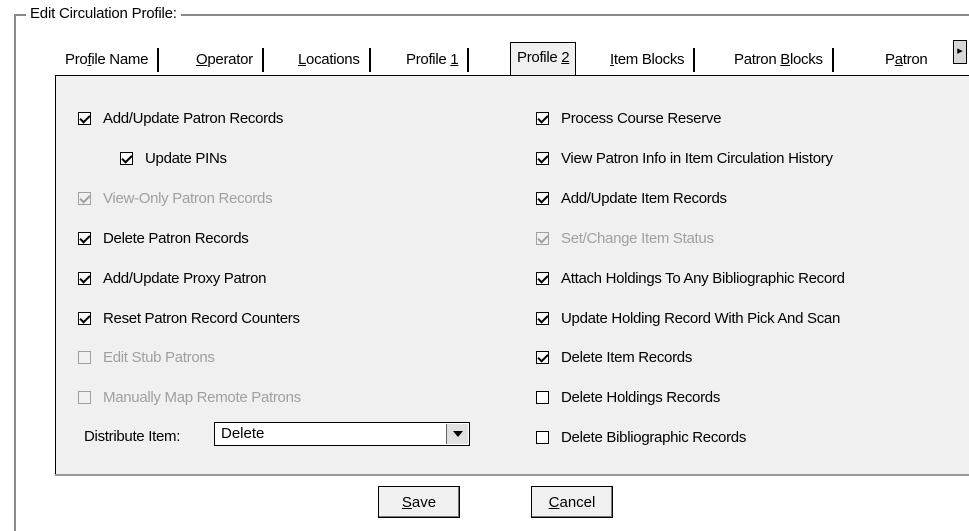 The height and width of the screenshot is (531, 969). Describe the element at coordinates (193, 118) in the screenshot. I see `checkbox-label: Add/Update Patron Records` at that location.